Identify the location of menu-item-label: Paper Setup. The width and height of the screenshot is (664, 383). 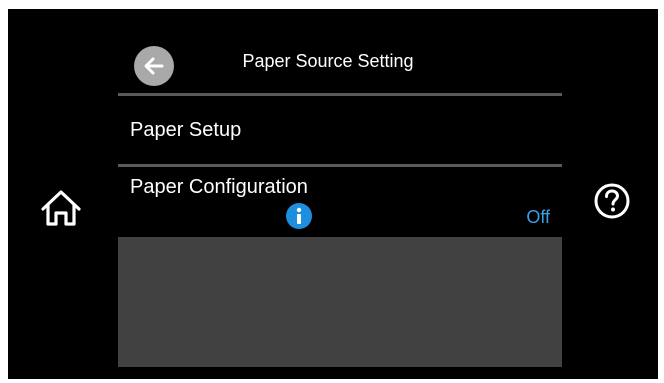
(186, 130).